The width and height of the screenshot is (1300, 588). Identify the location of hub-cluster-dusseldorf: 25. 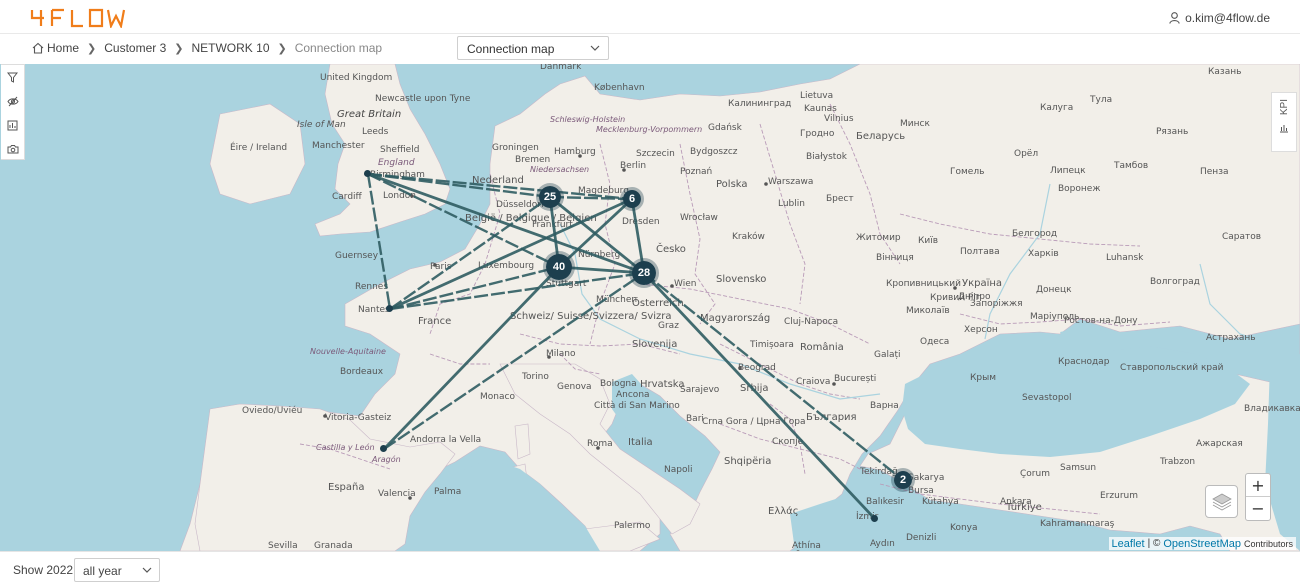
(550, 197).